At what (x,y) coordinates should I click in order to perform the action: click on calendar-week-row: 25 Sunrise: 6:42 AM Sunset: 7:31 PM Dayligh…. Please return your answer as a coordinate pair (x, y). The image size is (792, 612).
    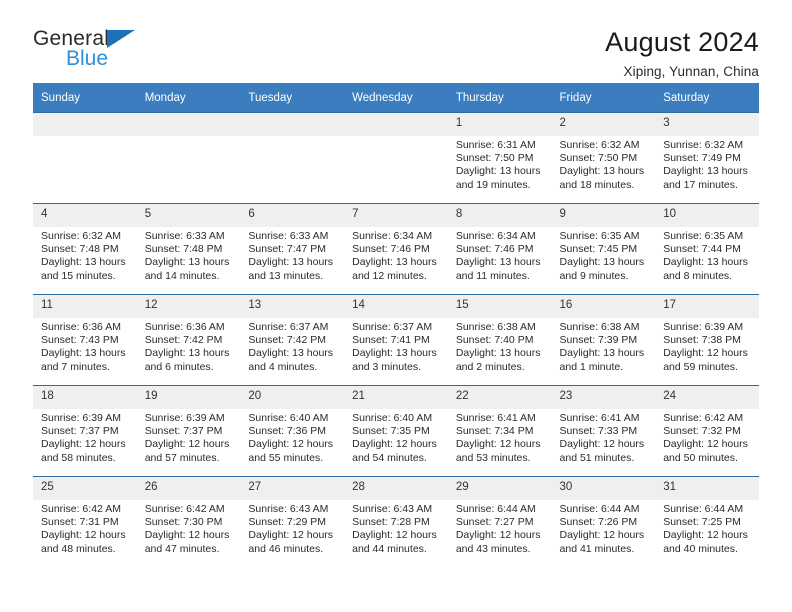
    Looking at the image, I should click on (396, 521).